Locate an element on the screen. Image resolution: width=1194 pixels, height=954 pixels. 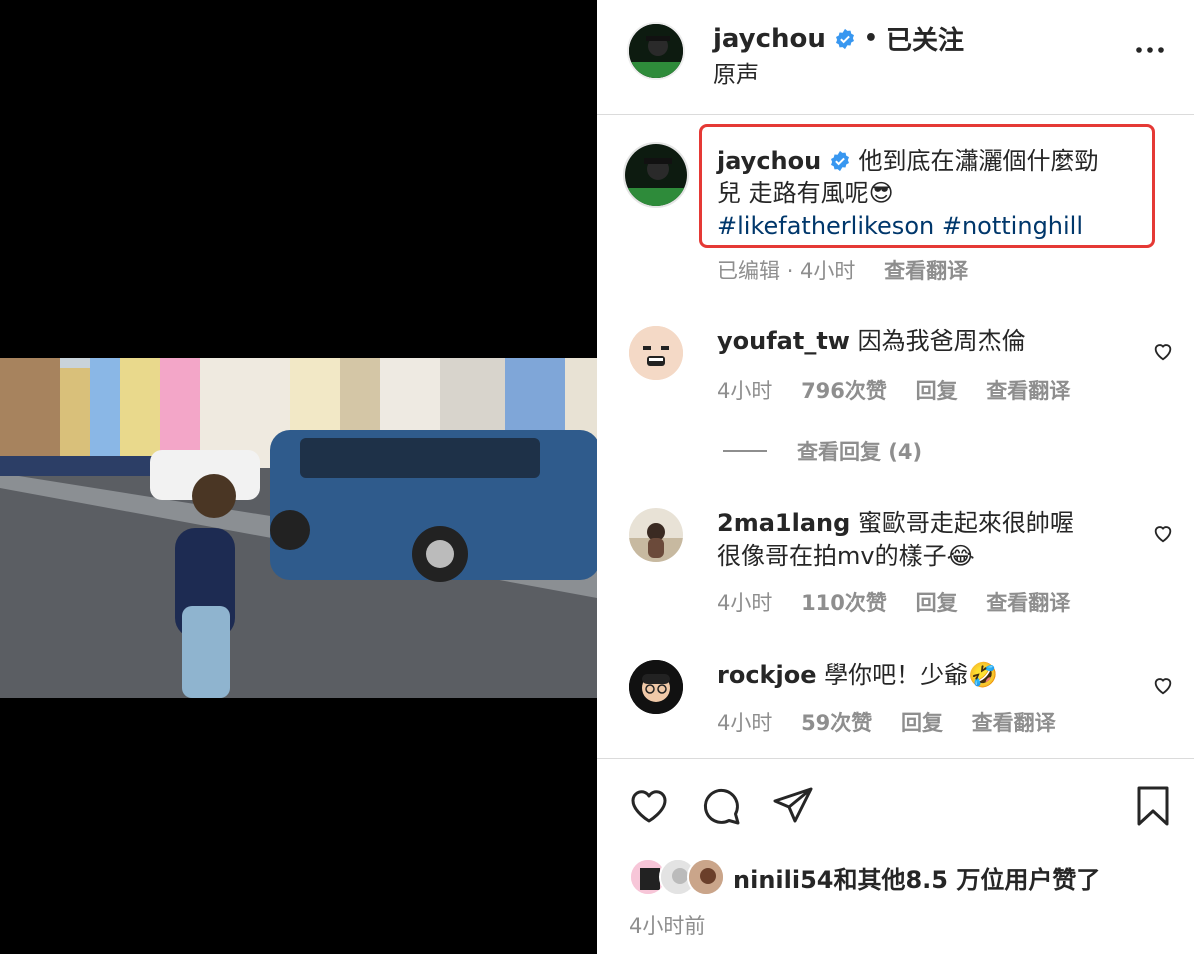
actions-divider is located at coordinates (895, 758).